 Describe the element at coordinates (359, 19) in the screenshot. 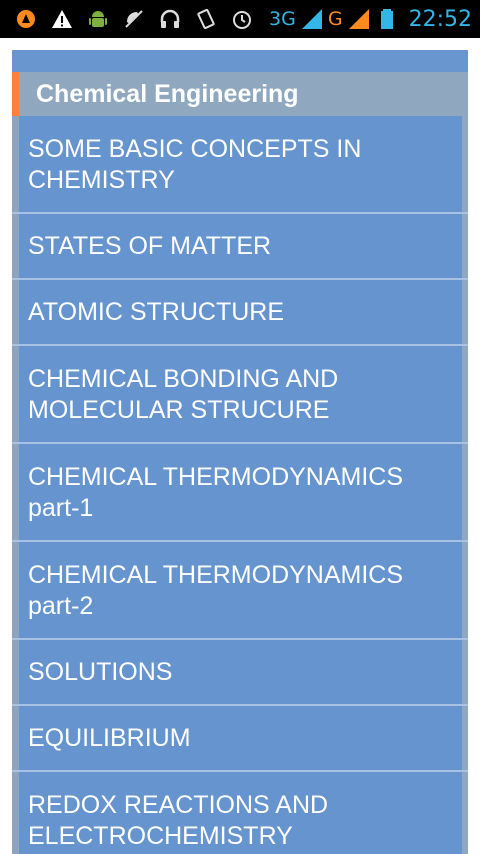

I see `signal-strength-secondary-icon` at that location.